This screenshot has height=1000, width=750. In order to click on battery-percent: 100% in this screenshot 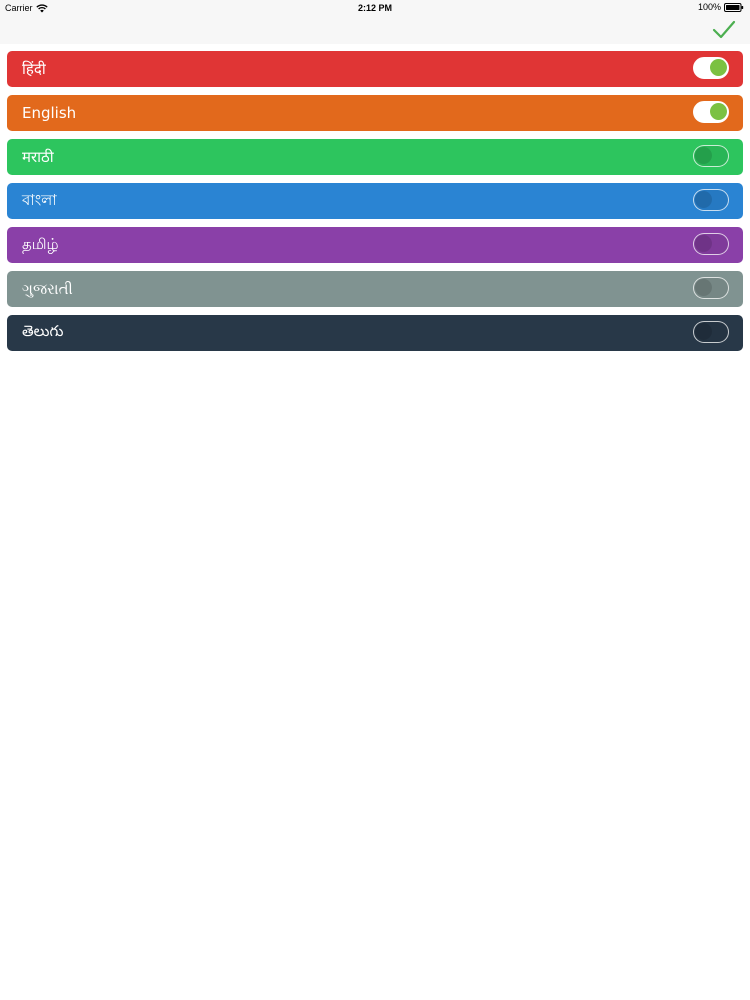, I will do `click(709, 7)`.